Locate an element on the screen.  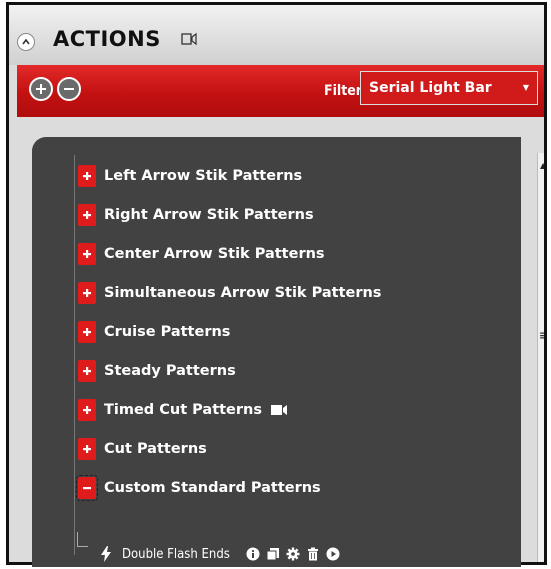
tree-item-label: Left Arrow Stik Patterns is located at coordinates (203, 176).